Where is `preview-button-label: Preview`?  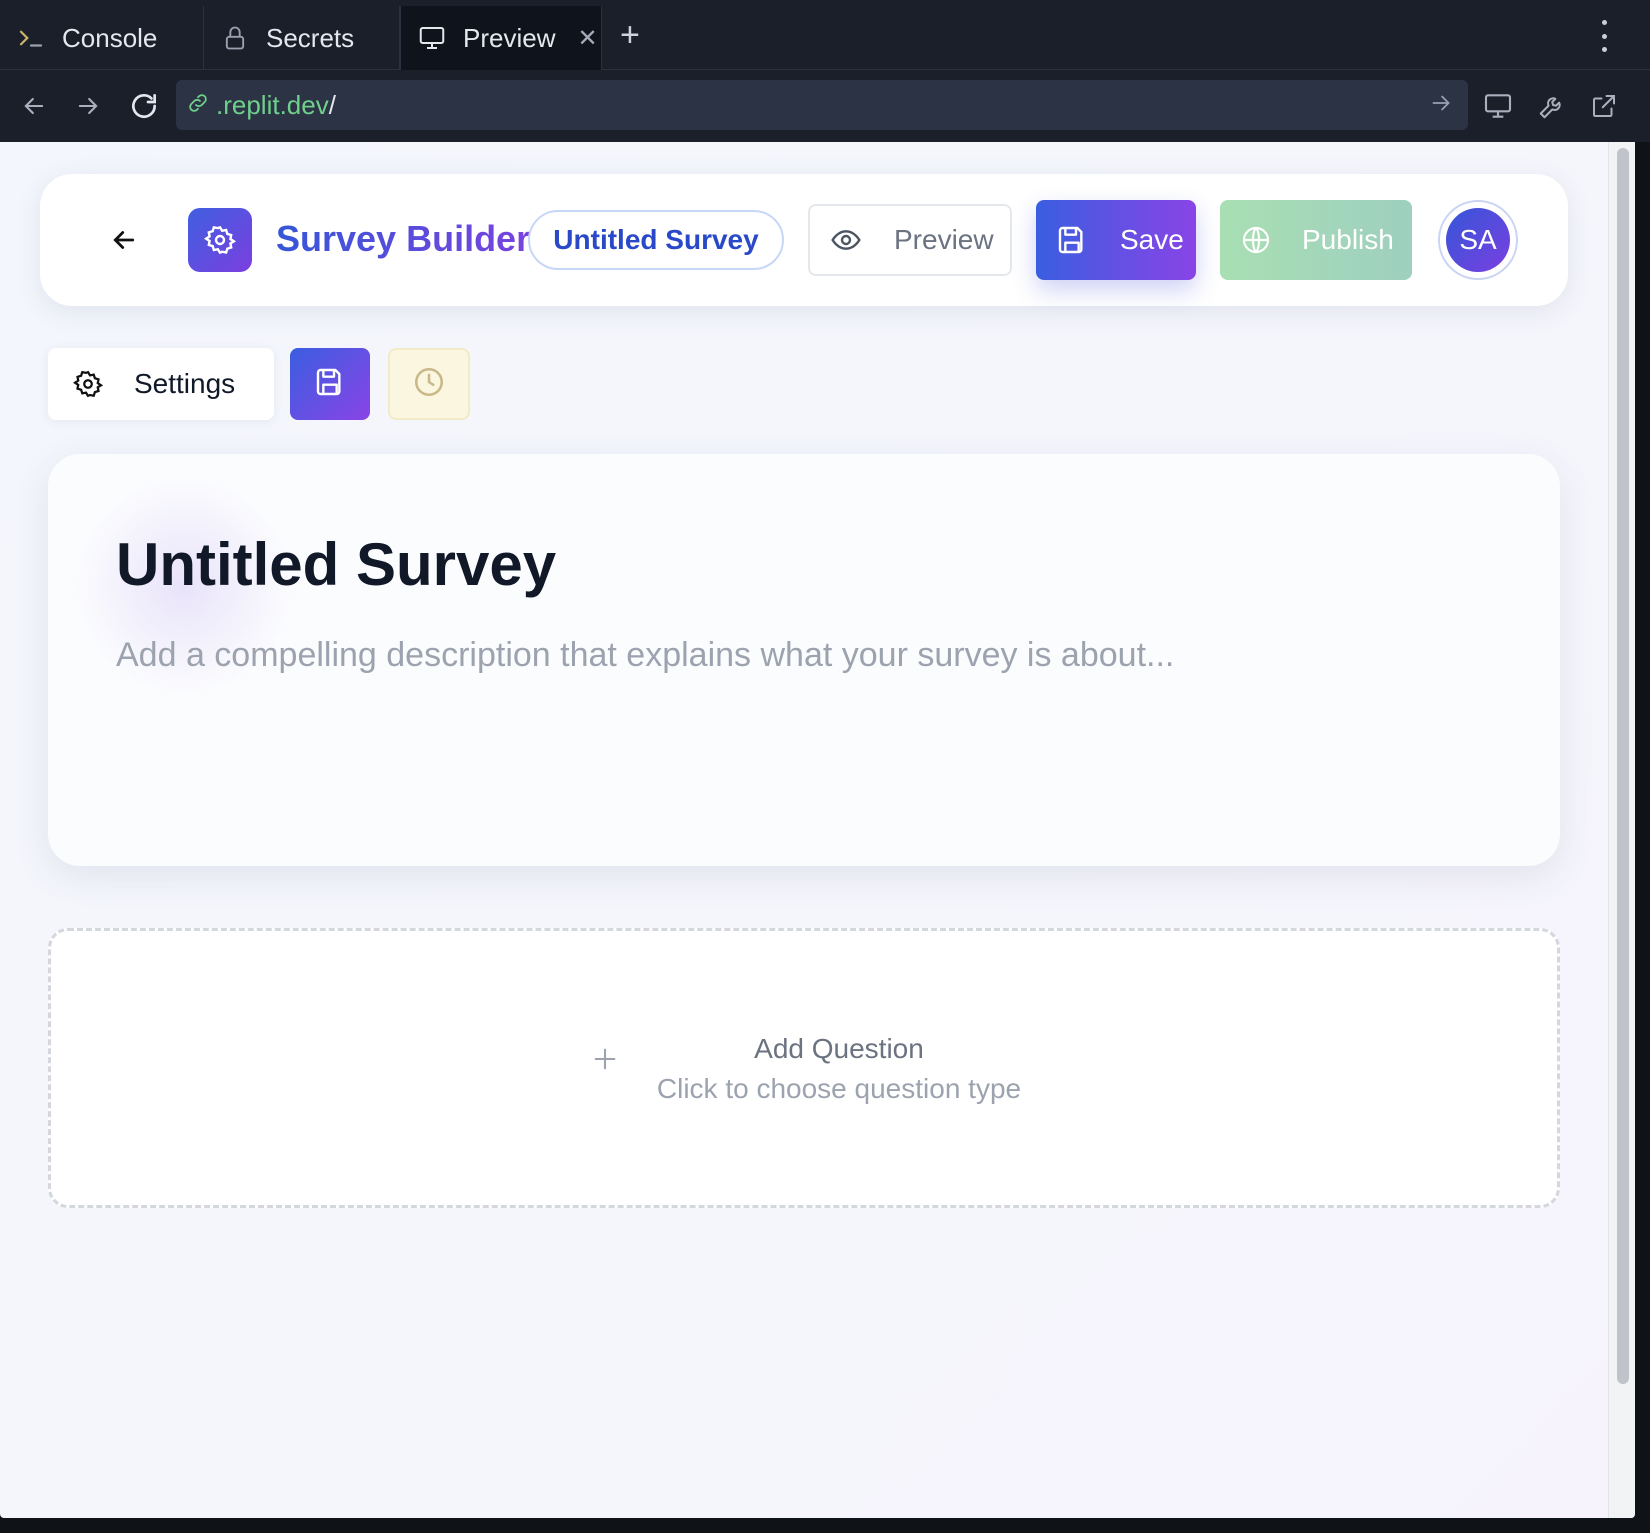 preview-button-label: Preview is located at coordinates (944, 239).